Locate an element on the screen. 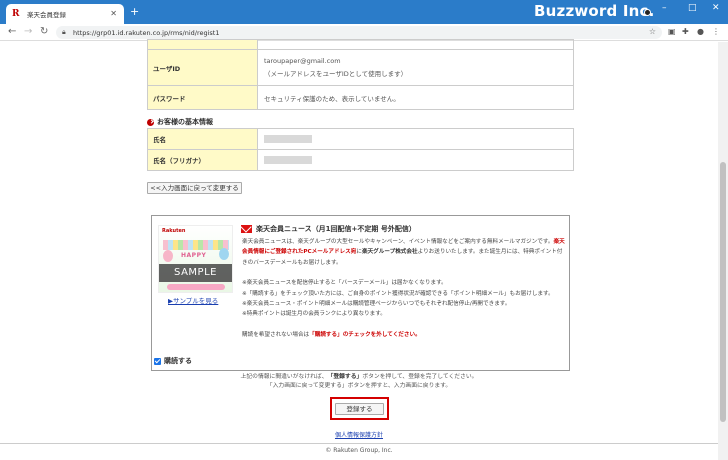  furigana-label: 氏名（フリガナ） is located at coordinates (202, 160).